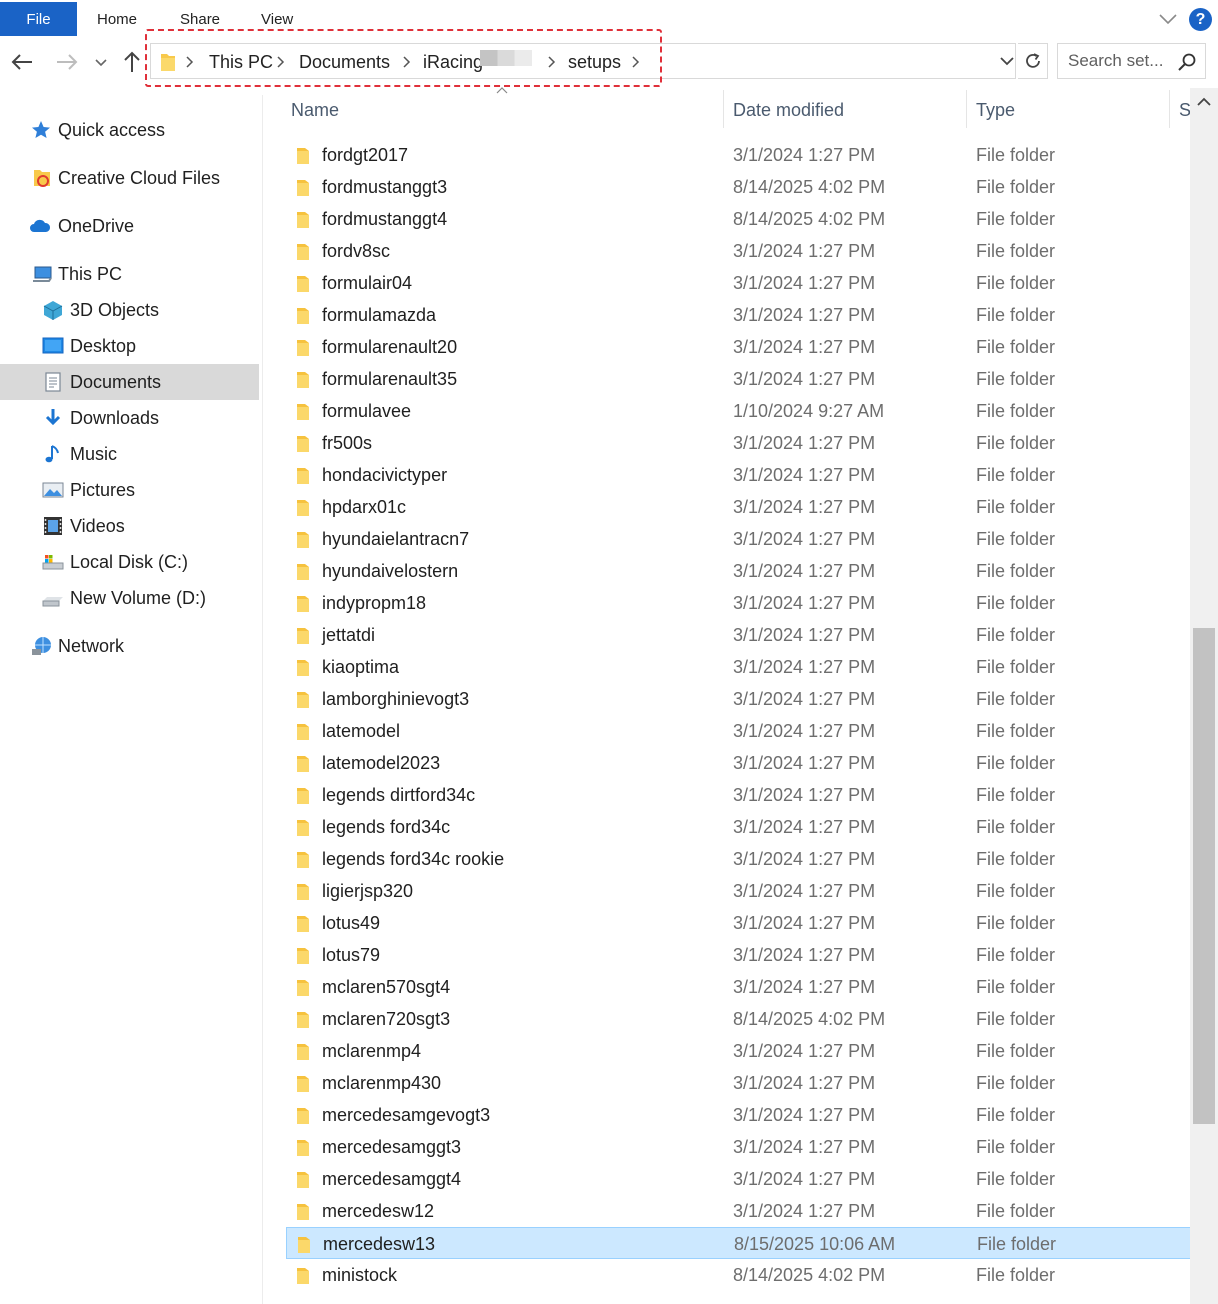 The width and height of the screenshot is (1218, 1304). I want to click on file-name: latemodel, so click(361, 731).